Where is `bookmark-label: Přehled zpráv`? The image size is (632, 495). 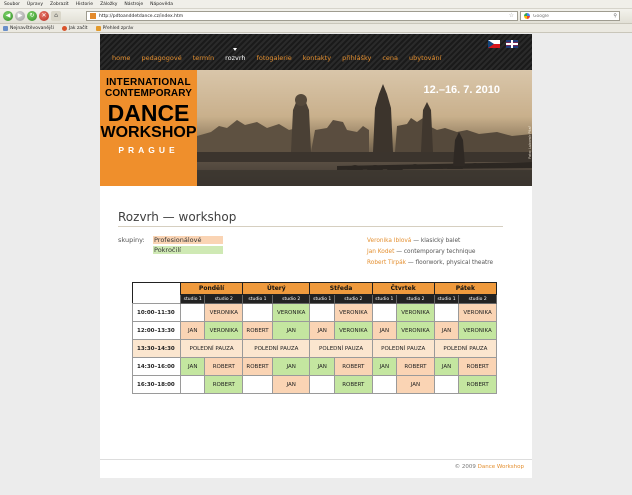
bookmark-label: Přehled zpráv is located at coordinates (118, 28).